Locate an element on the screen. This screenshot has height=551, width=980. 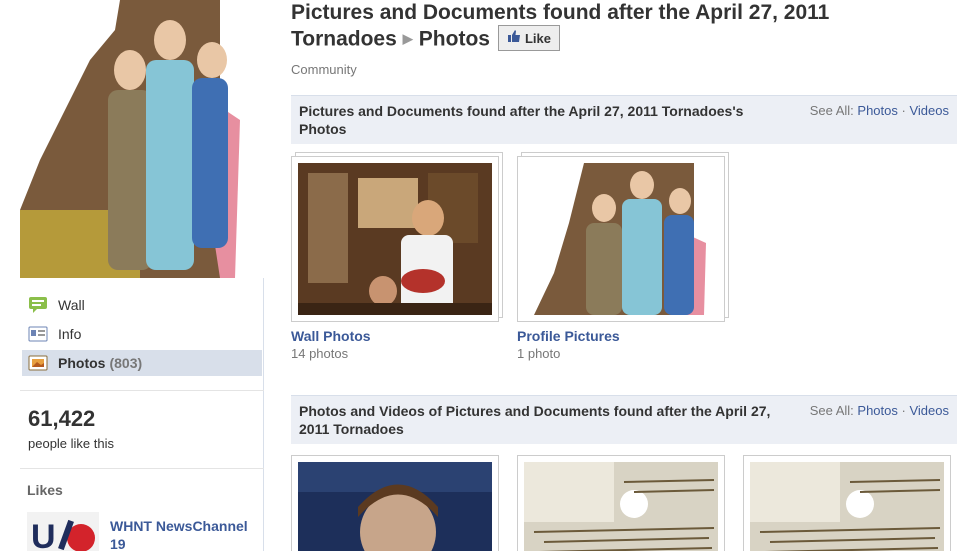
album-wall-photos: Wall Photos 14 photos is located at coordinates (398, 258).